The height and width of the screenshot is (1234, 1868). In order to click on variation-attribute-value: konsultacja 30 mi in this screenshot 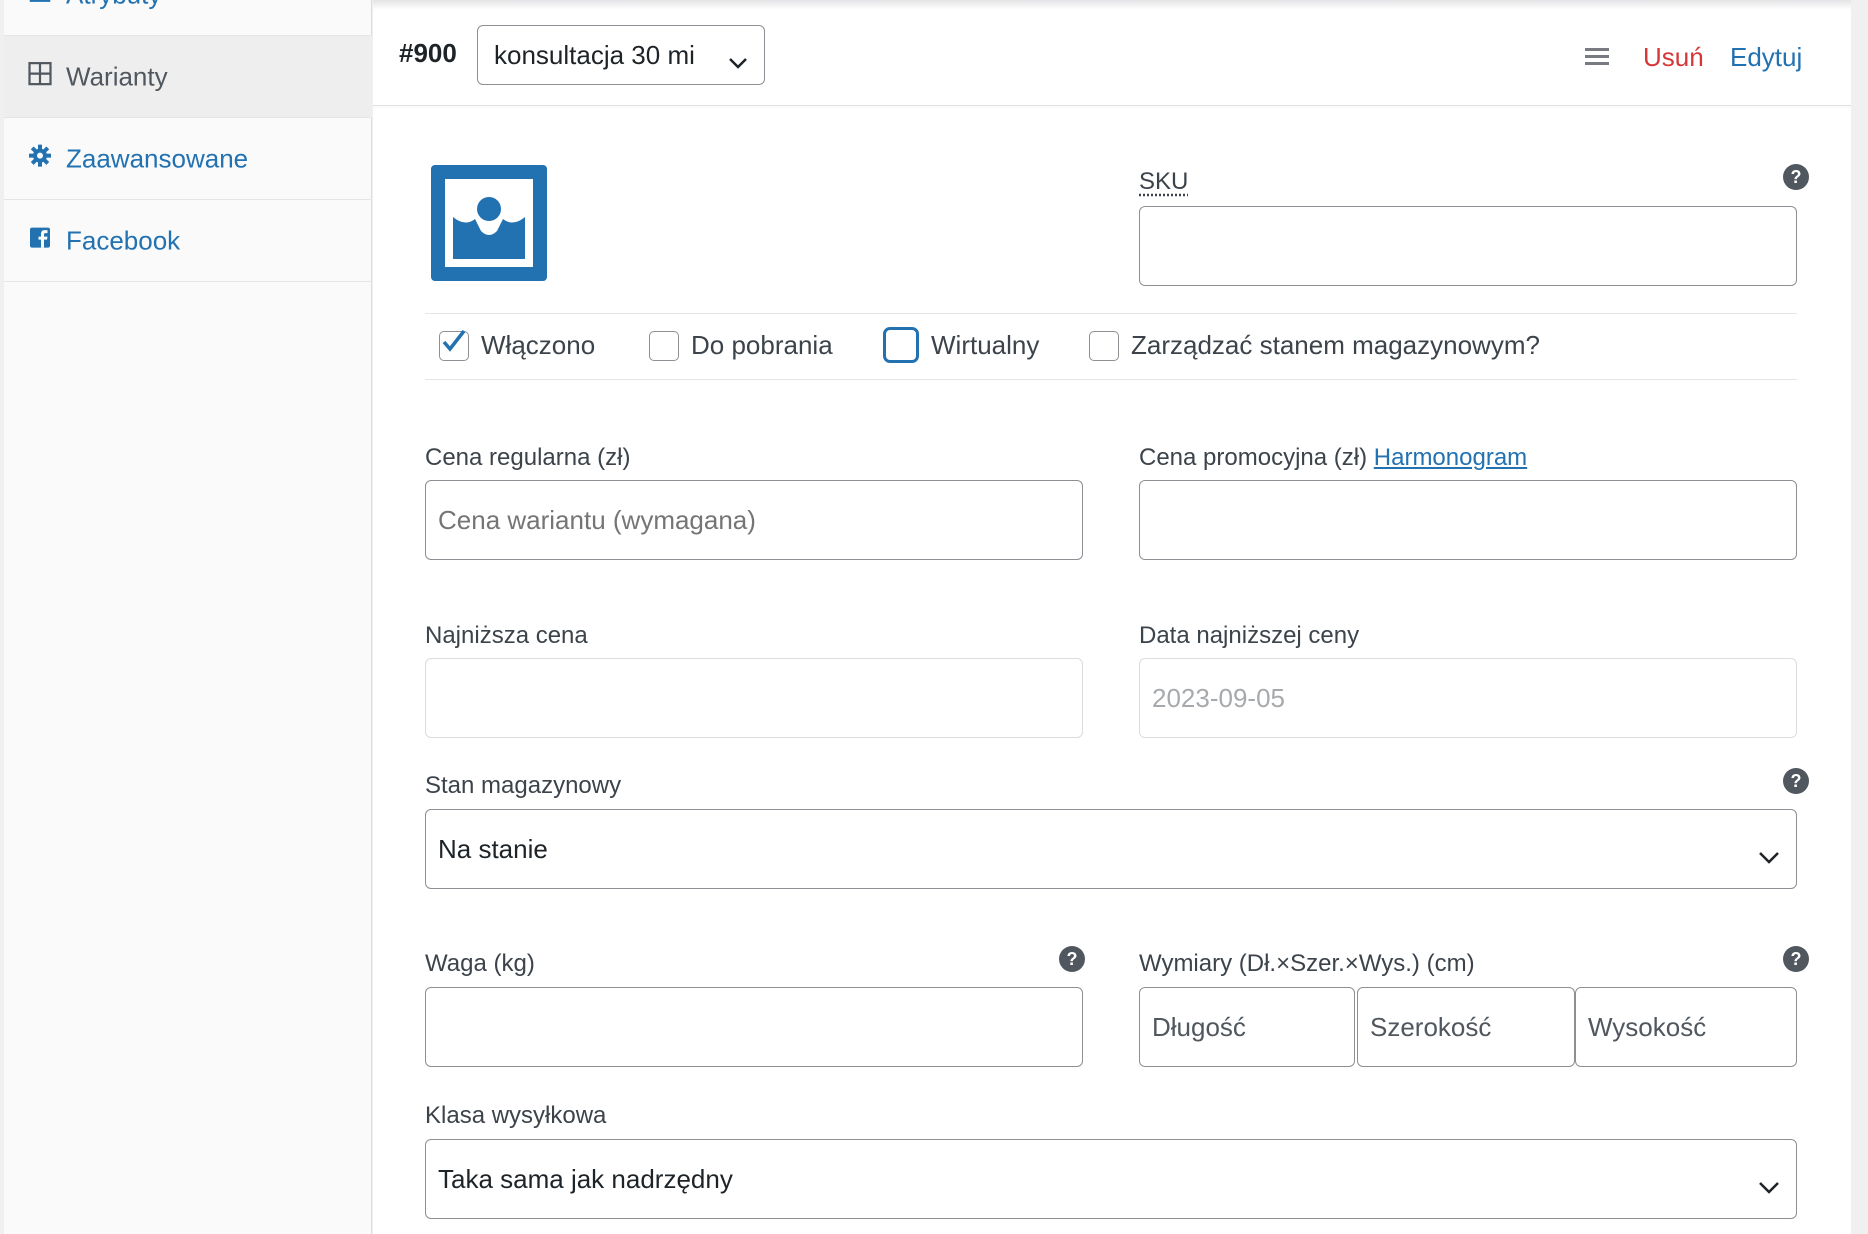, I will do `click(594, 54)`.